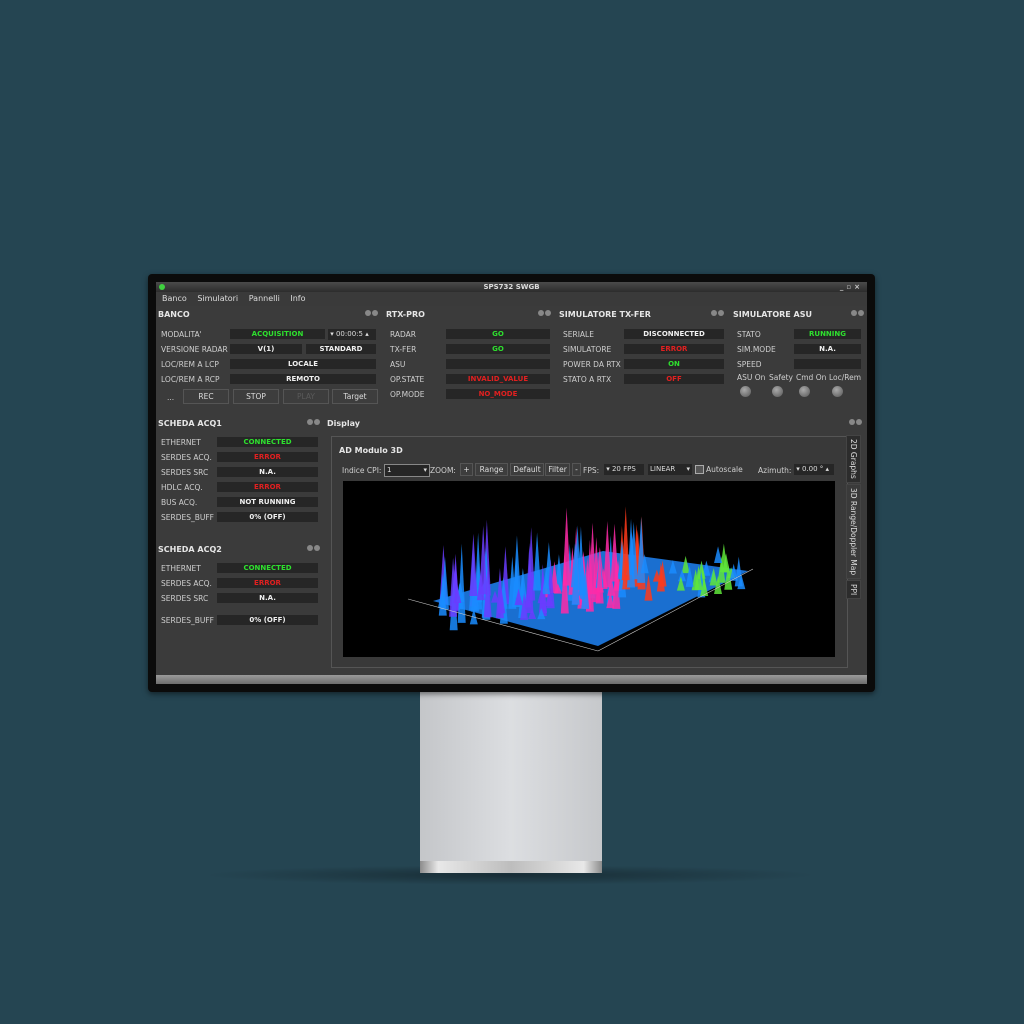 The image size is (1024, 1024). I want to click on status-value: NO_MODE, so click(498, 394).